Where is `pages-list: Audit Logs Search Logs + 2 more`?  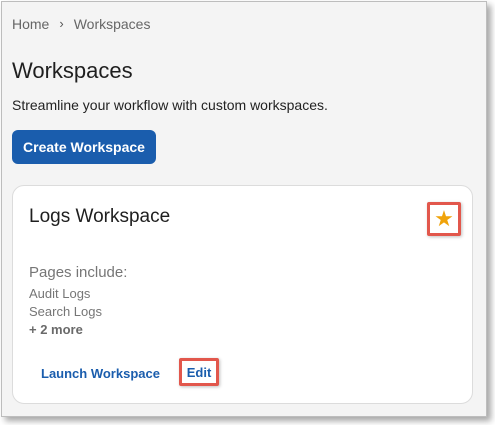
pages-list: Audit Logs Search Logs + 2 more is located at coordinates (65, 312).